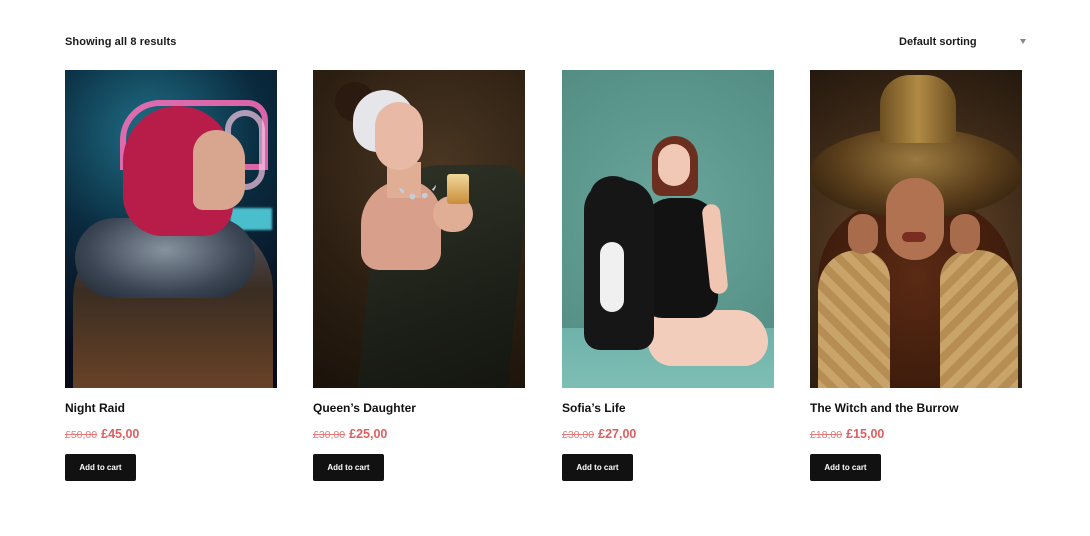  What do you see at coordinates (865, 434) in the screenshot?
I see `price-sale: £15,00` at bounding box center [865, 434].